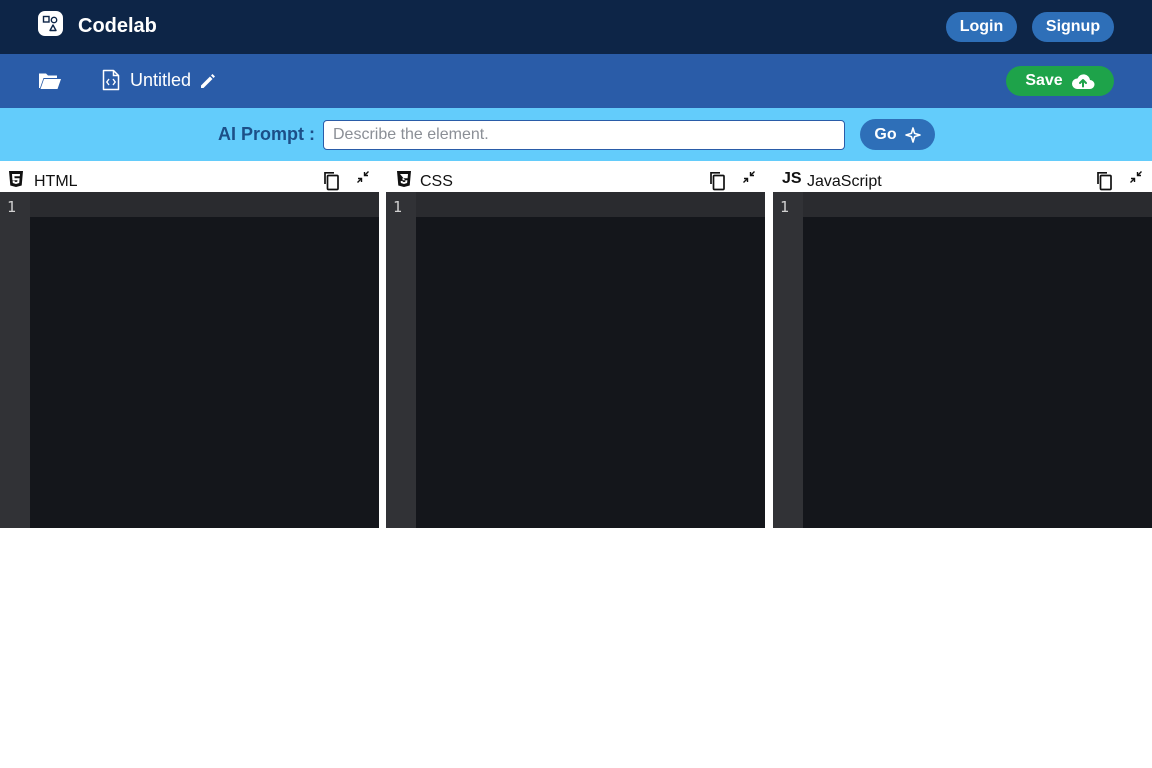  I want to click on top-nav-bar: Codelab Login Signup, so click(576, 27).